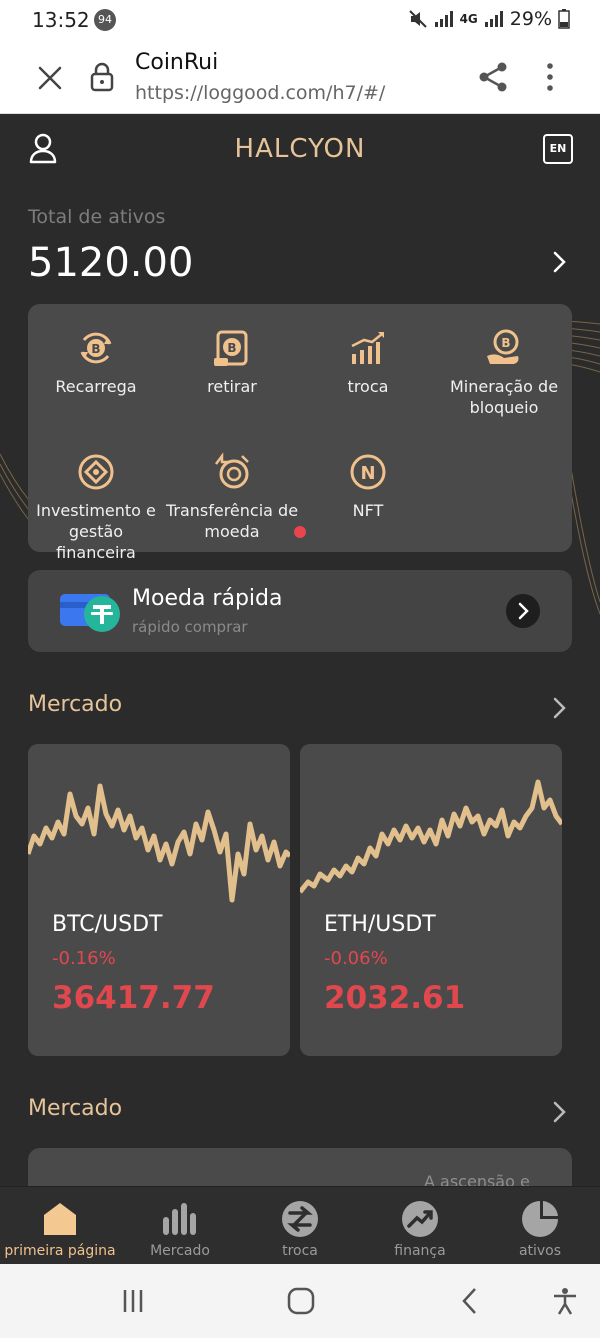  I want to click on action-lock-mining: B Mineração de bloqueio, so click(504, 373).